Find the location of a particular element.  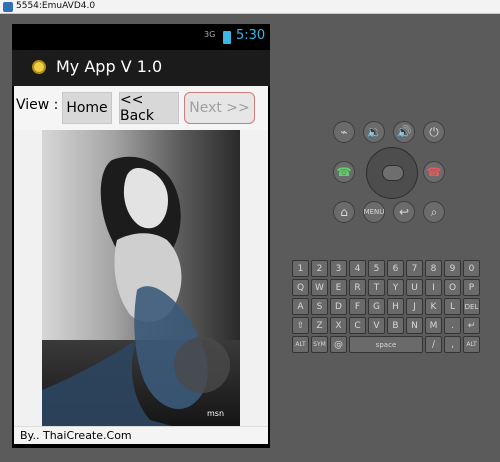

battery-icon is located at coordinates (227, 37).